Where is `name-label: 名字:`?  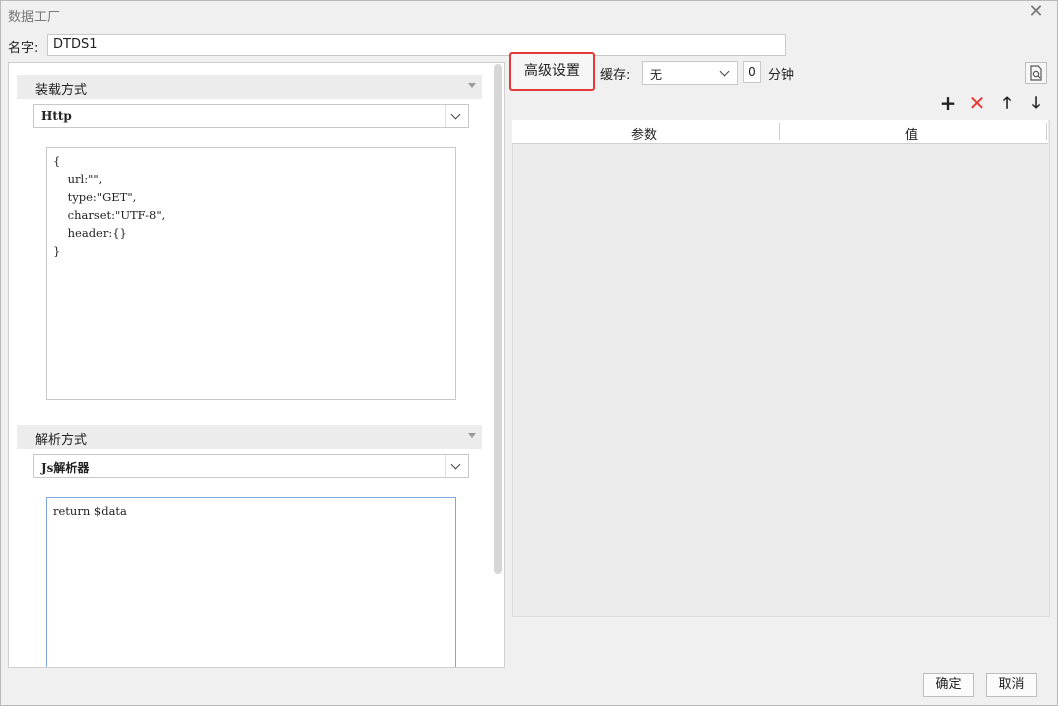 name-label: 名字: is located at coordinates (23, 48).